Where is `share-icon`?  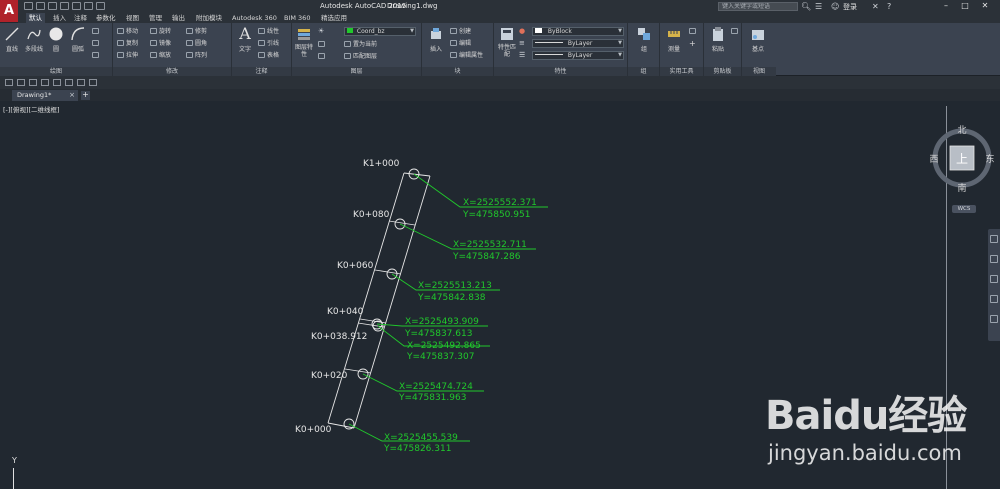
share-icon is located at coordinates (81, 82).